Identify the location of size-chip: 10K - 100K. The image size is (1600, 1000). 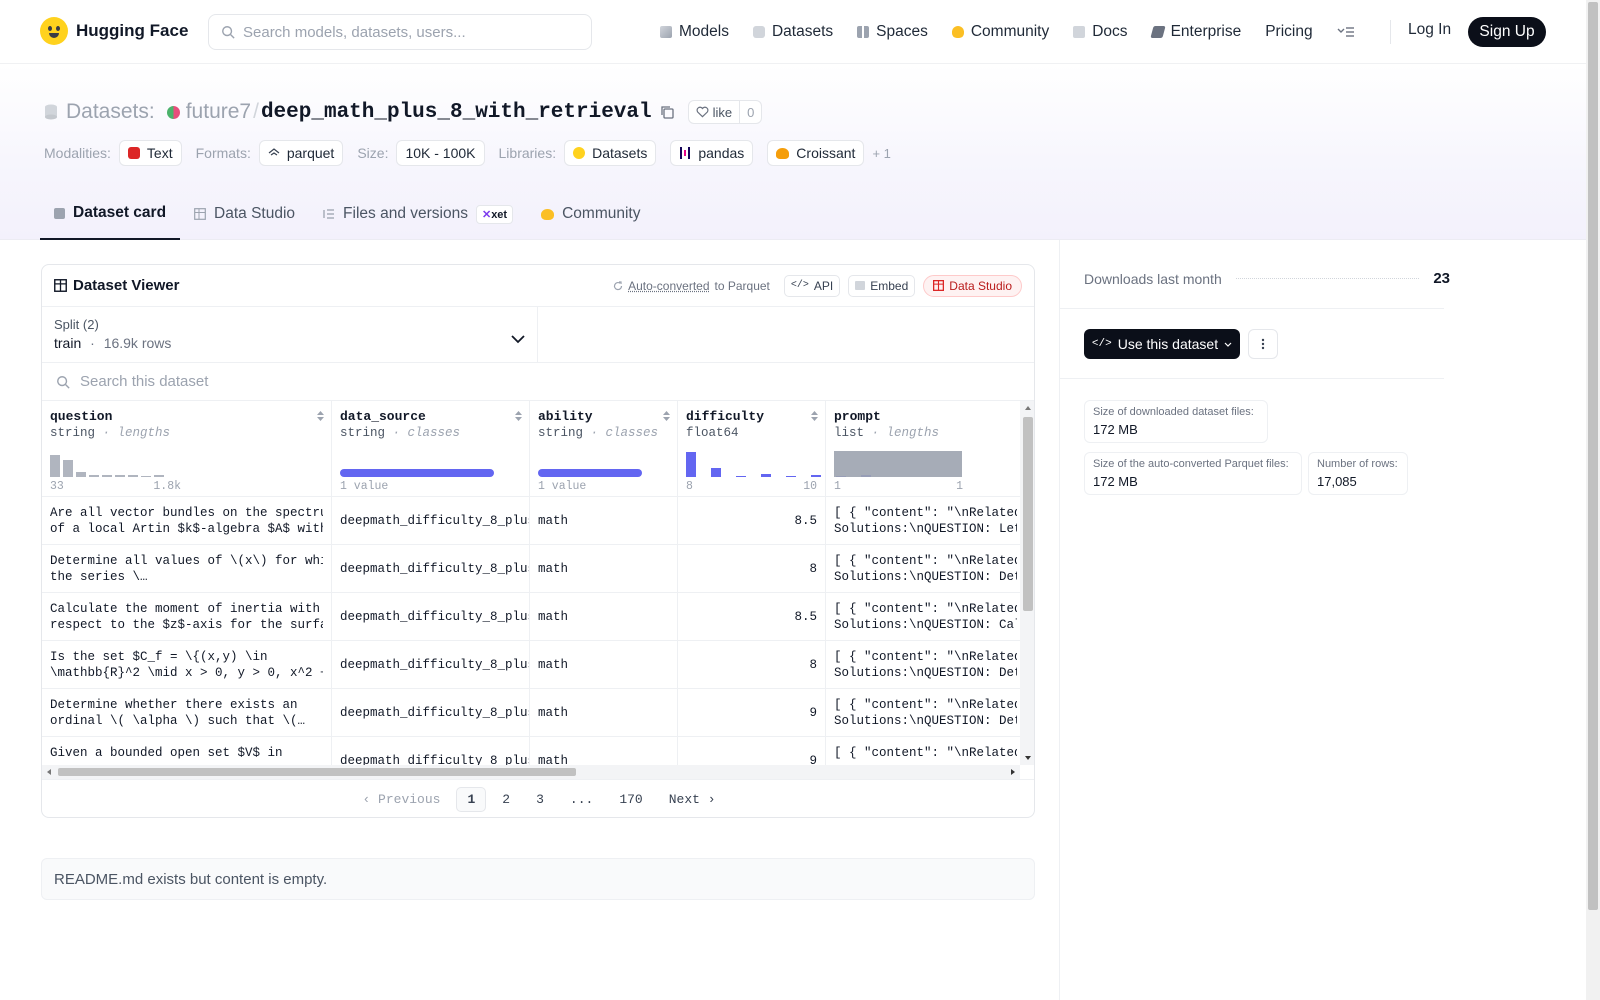
(440, 153).